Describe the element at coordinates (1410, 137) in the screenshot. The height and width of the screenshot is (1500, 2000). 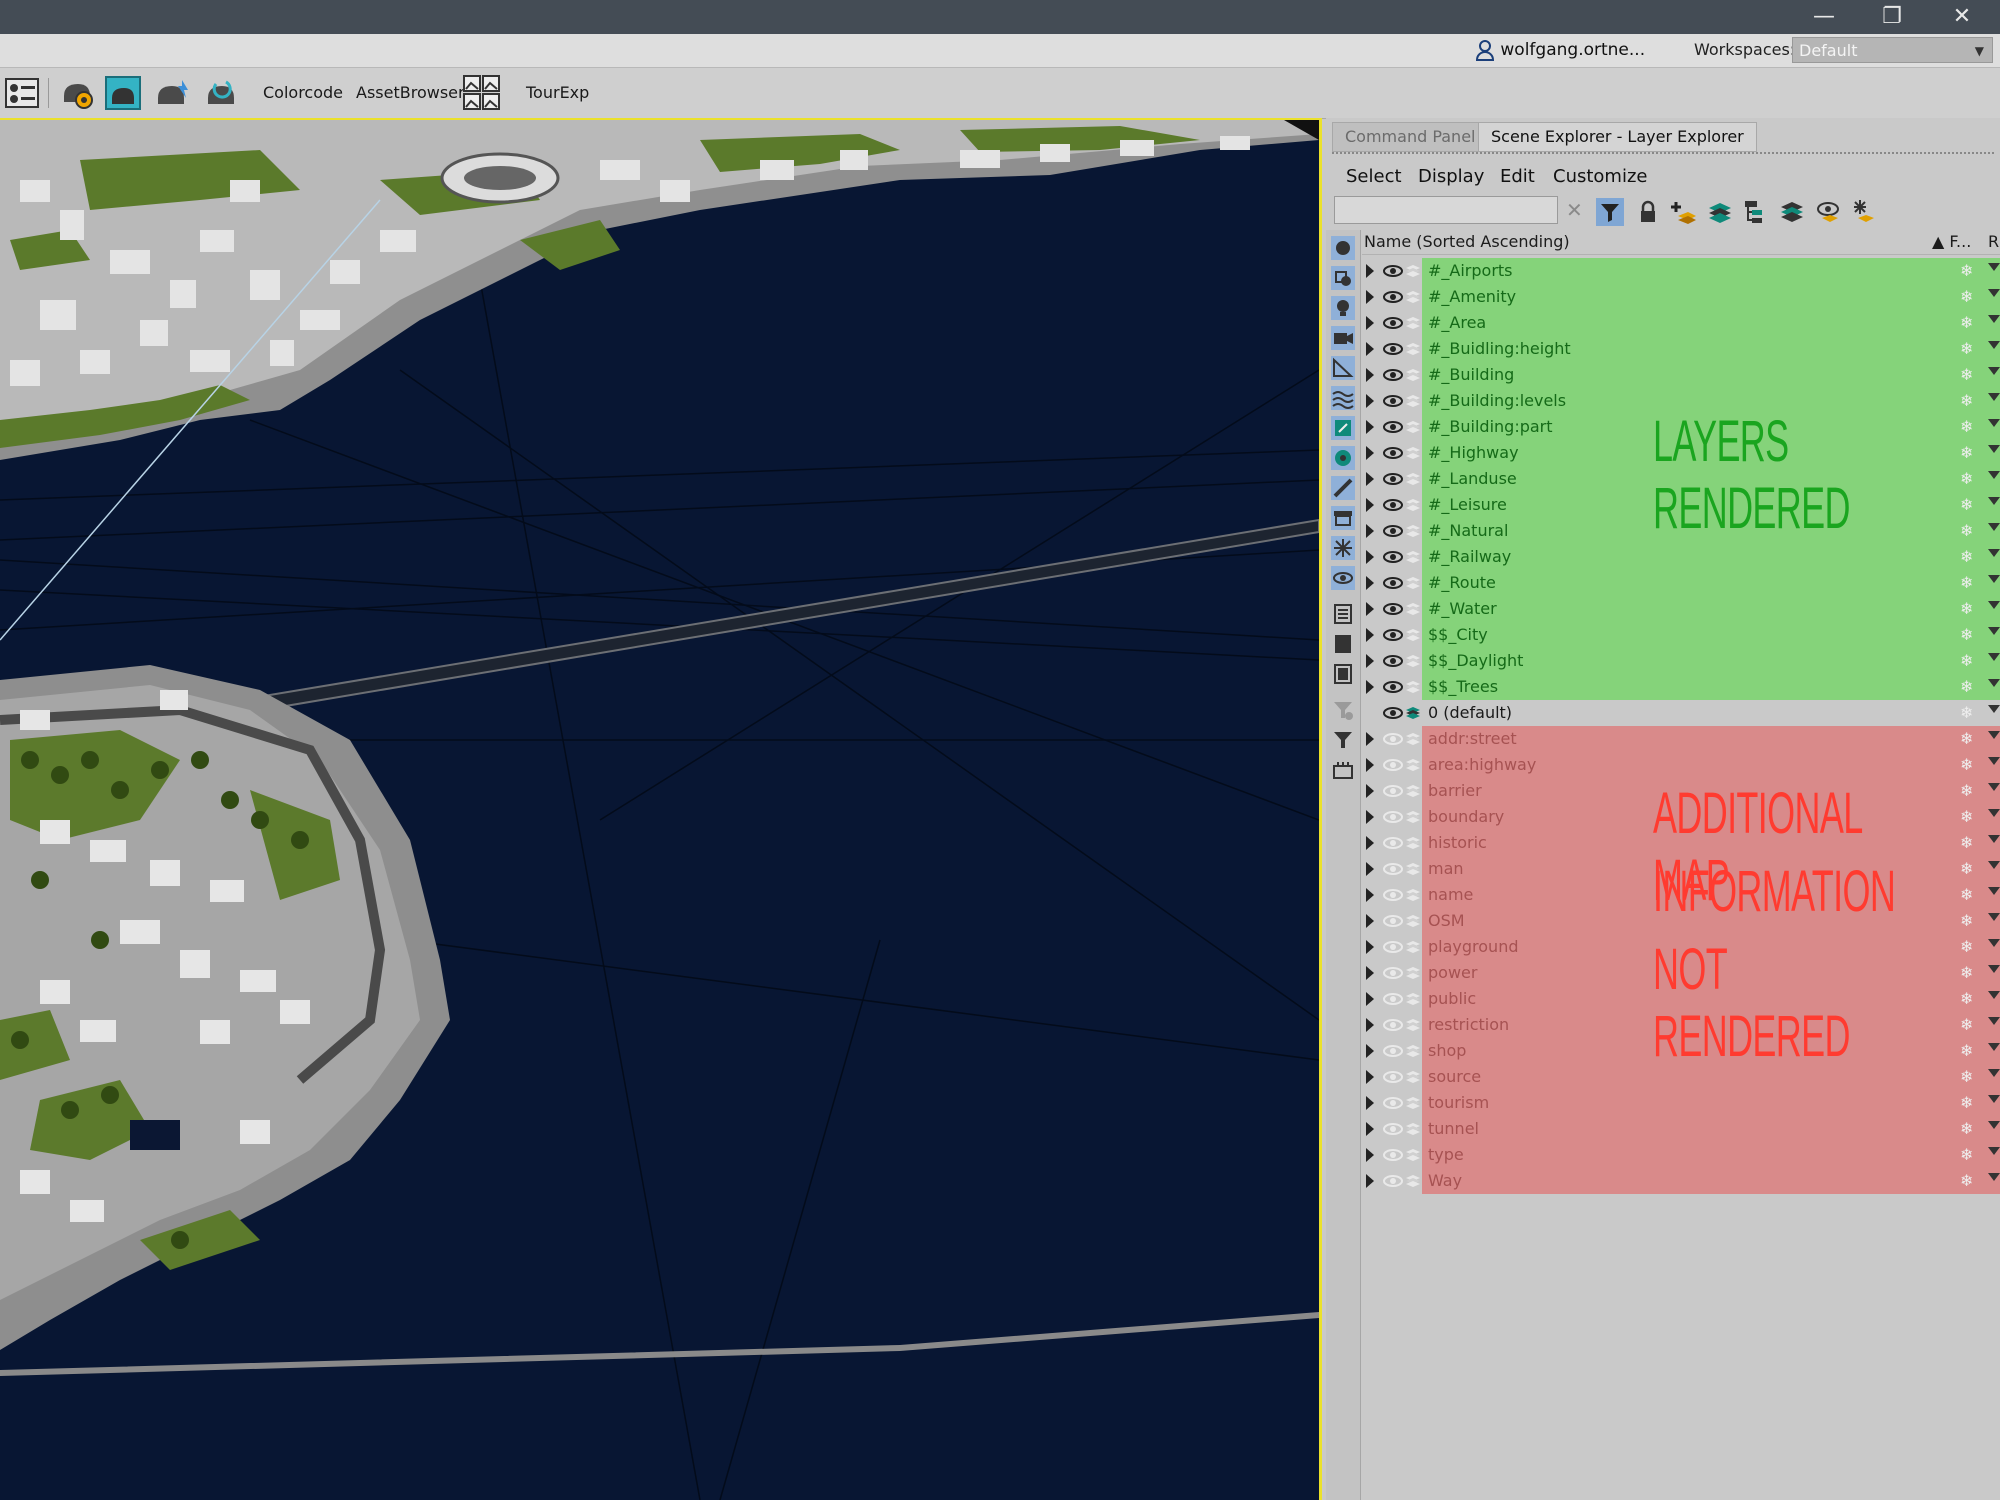
I see `tab-command-panel: Command Panel` at that location.